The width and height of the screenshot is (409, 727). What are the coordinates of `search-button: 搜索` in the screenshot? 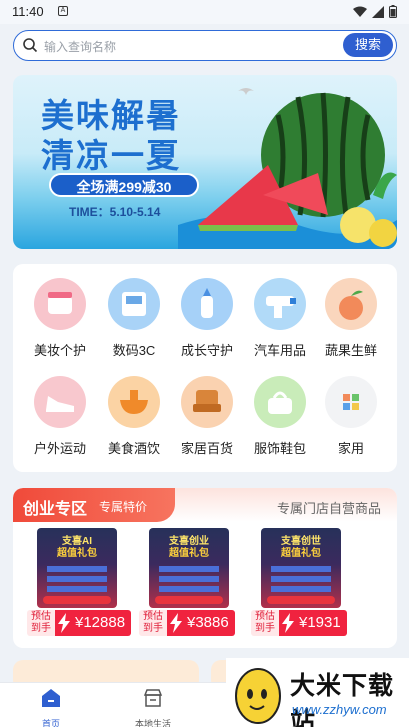 It's located at (368, 45).